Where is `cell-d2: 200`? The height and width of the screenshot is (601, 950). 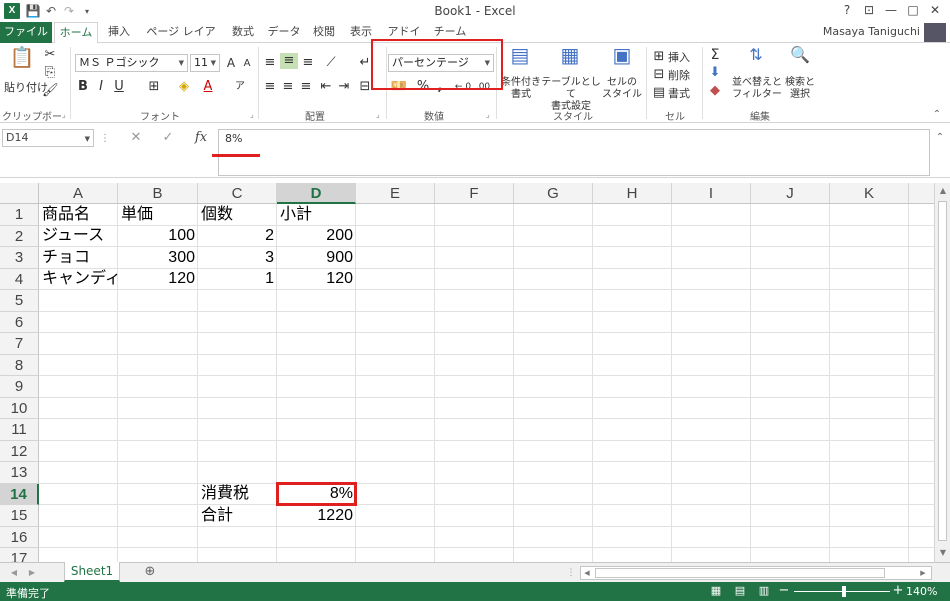 cell-d2: 200 is located at coordinates (316, 236).